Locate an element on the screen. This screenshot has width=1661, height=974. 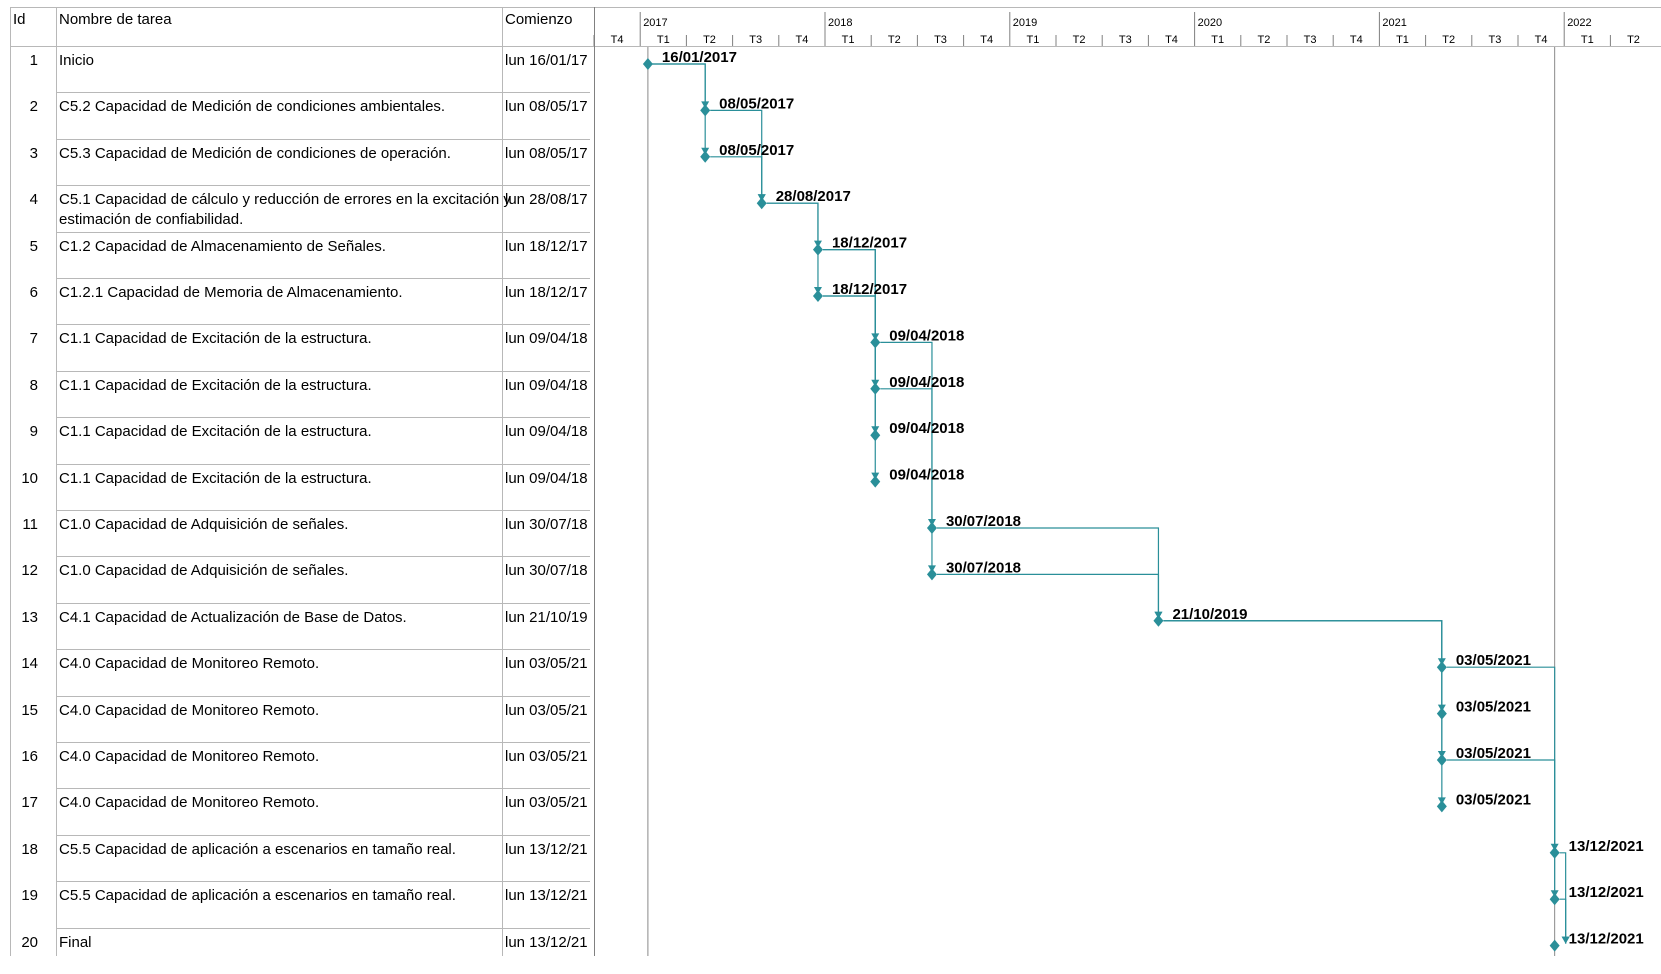
task-start-date: lun 16/01/17 is located at coordinates (546, 60).